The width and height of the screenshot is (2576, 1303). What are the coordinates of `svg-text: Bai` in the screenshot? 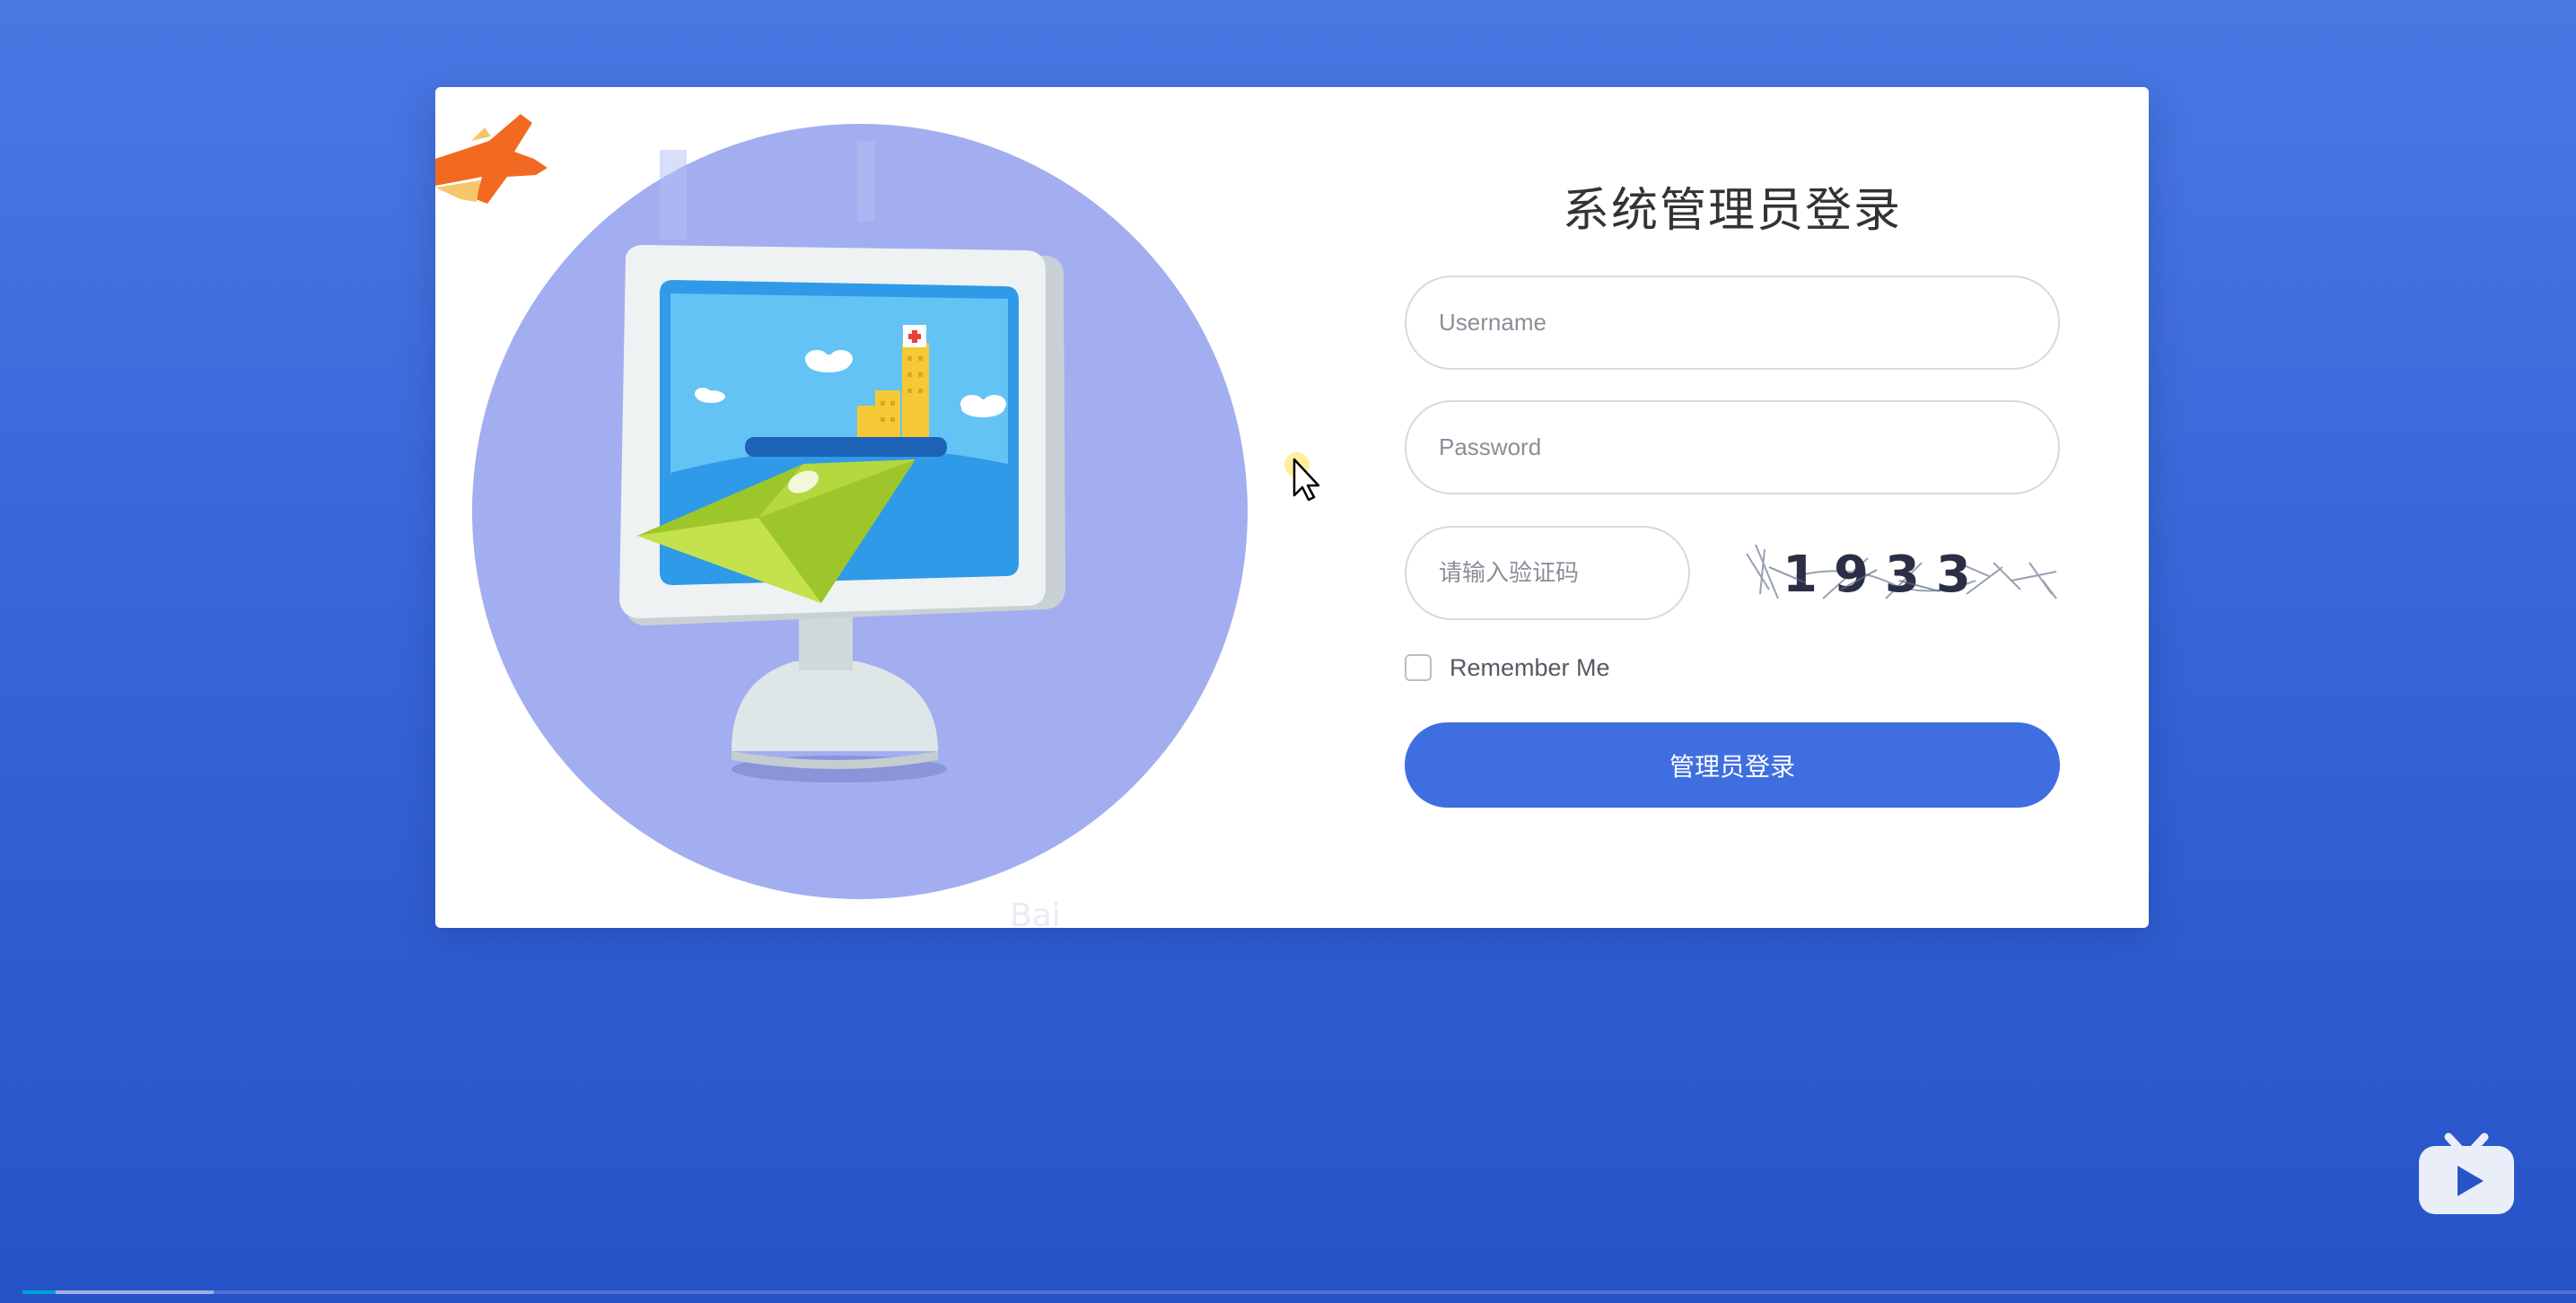 It's located at (1035, 913).